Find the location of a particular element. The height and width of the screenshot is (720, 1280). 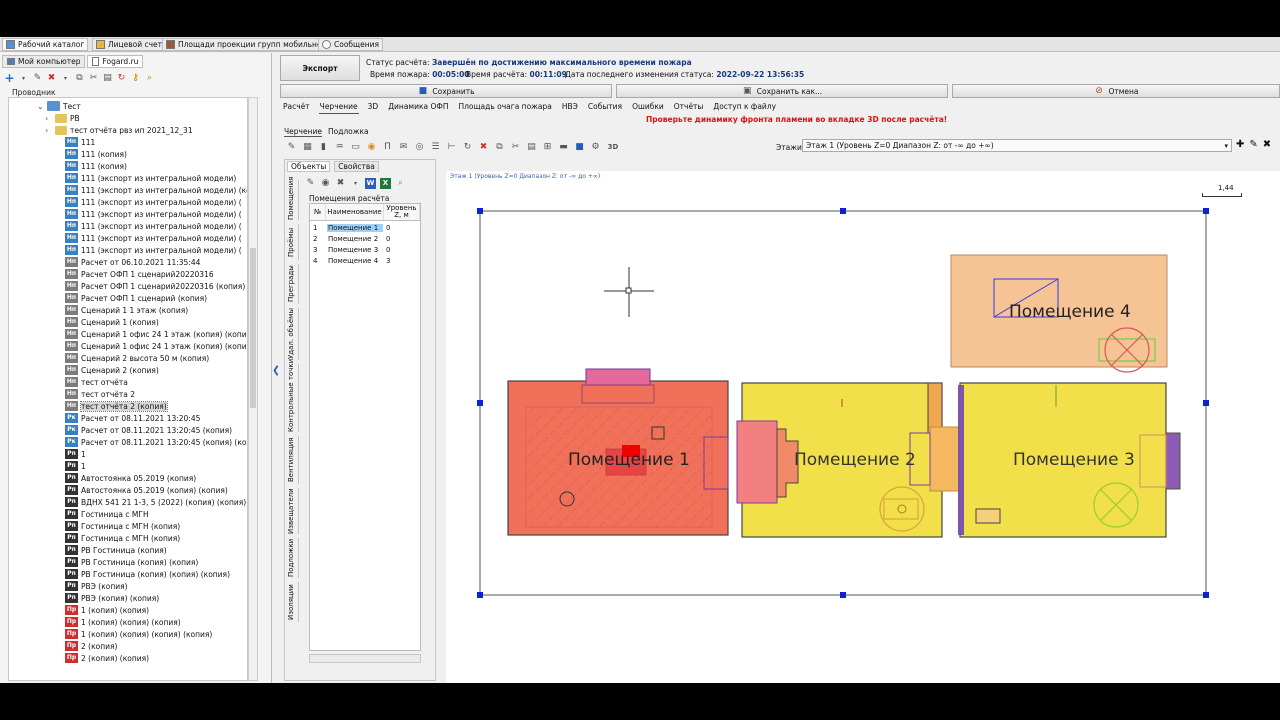

tab-file-access: Доступ к файлу is located at coordinates (744, 108).